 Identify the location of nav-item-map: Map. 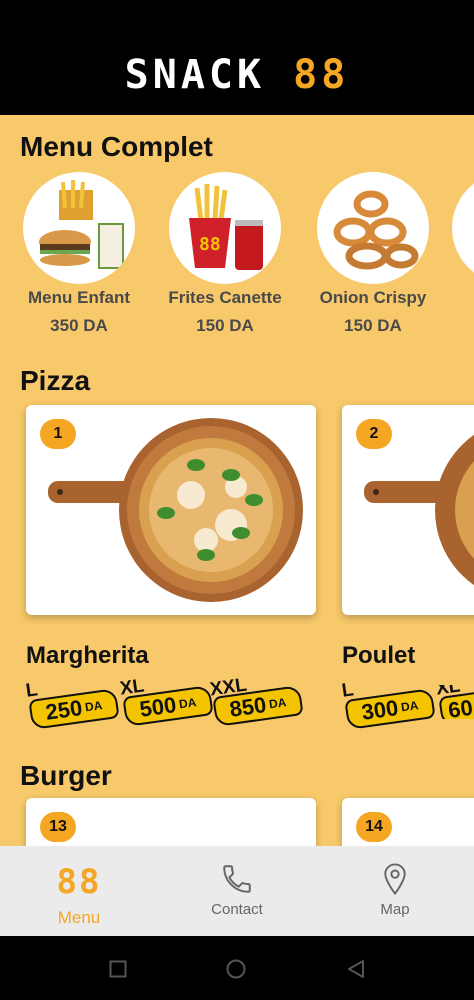
(395, 891).